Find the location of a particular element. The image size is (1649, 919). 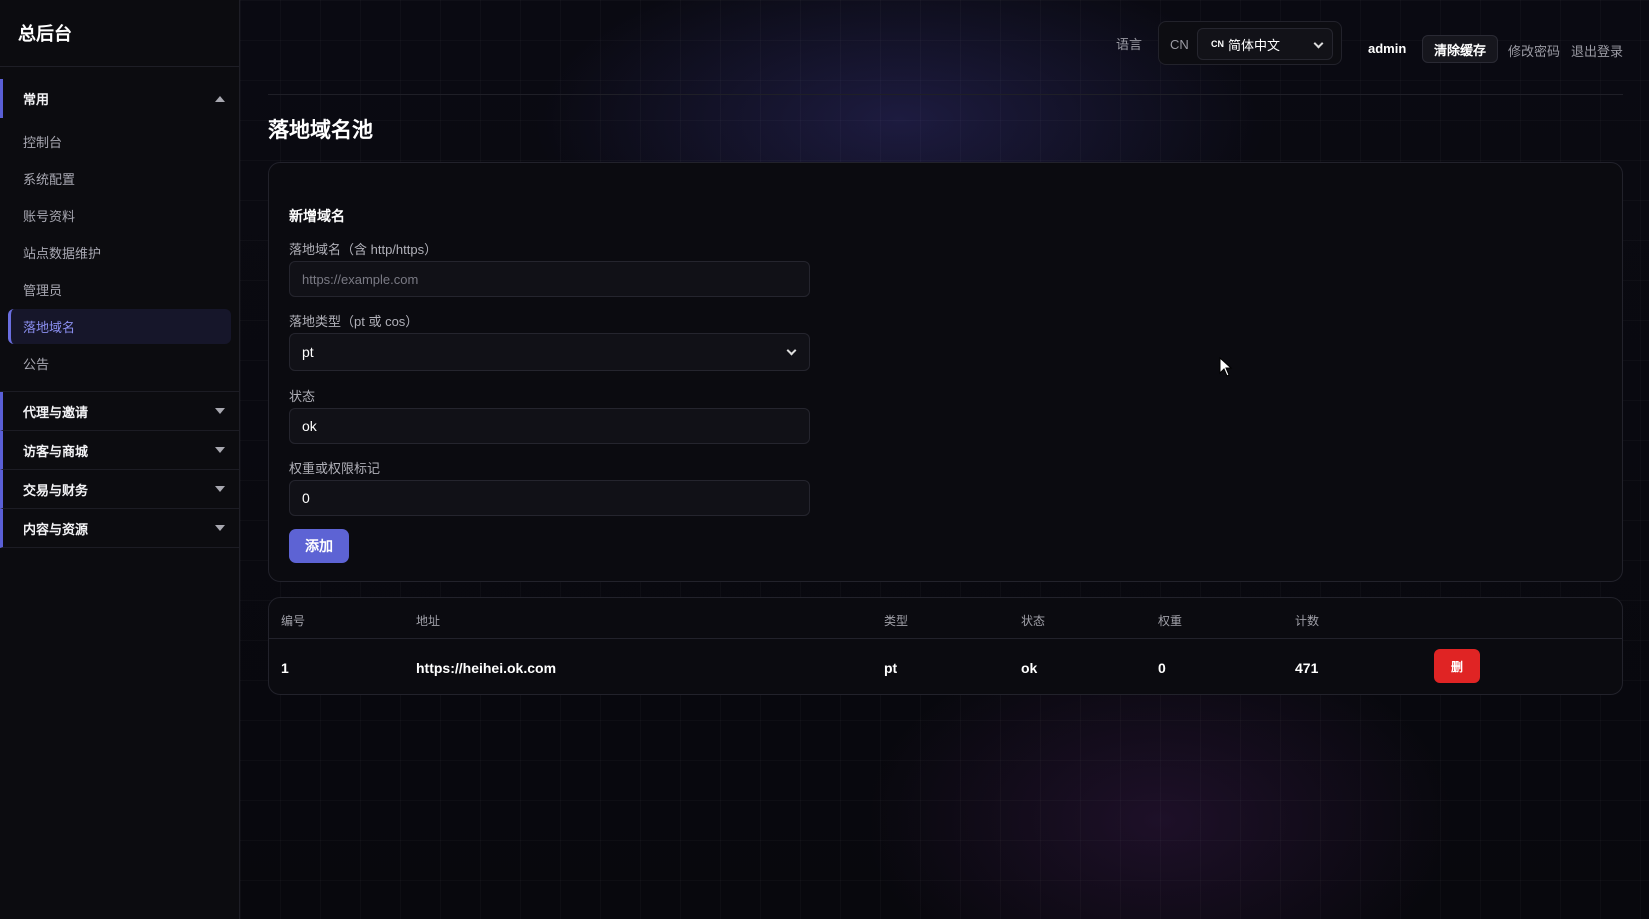

cell-status: ok is located at coordinates (1029, 668).